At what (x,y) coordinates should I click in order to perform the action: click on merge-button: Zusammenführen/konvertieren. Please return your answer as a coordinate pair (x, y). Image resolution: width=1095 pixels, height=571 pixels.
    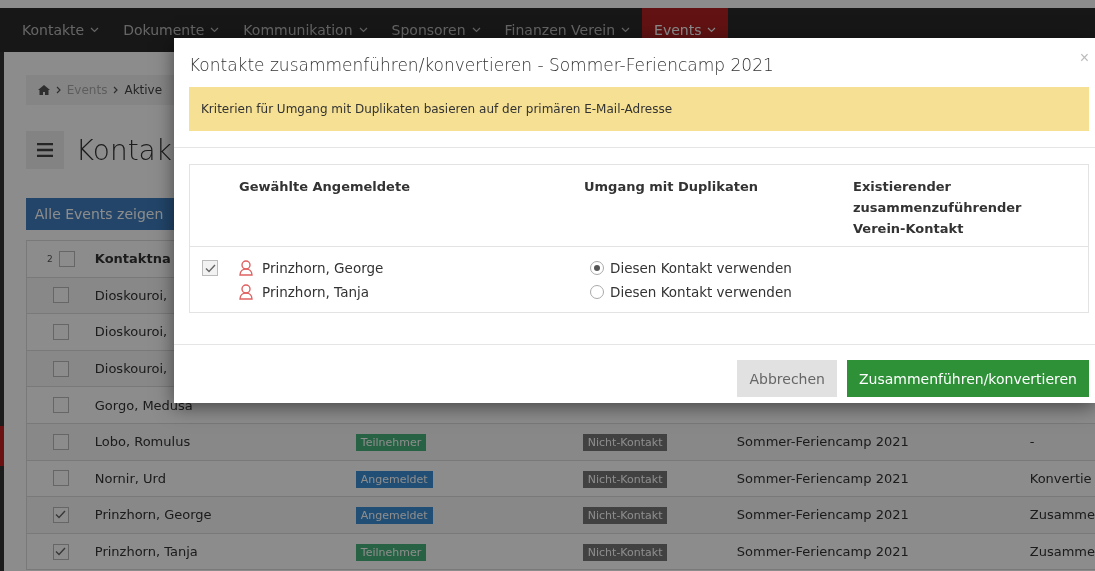
    Looking at the image, I should click on (967, 378).